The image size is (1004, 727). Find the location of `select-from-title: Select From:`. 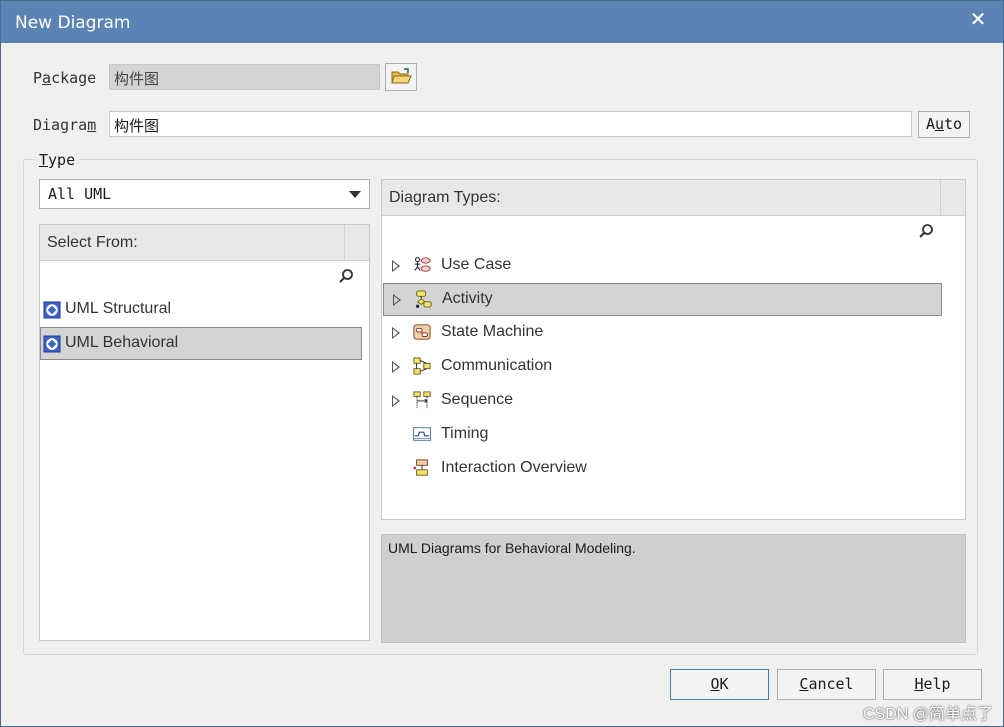

select-from-title: Select From: is located at coordinates (92, 242).